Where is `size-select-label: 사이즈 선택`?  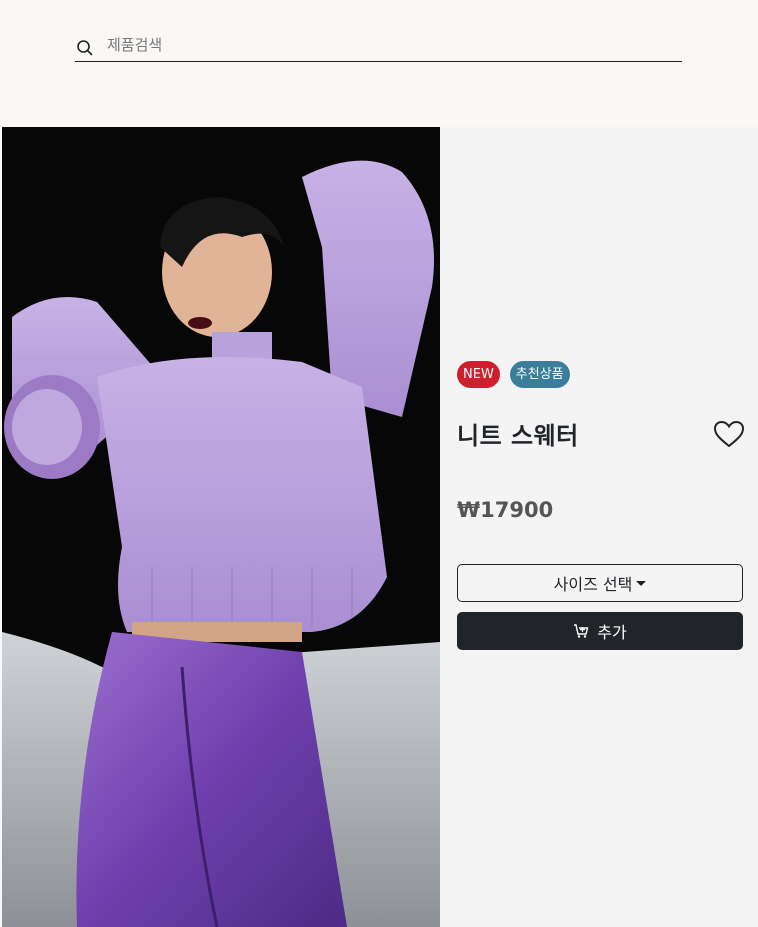
size-select-label: 사이즈 선택 is located at coordinates (593, 584).